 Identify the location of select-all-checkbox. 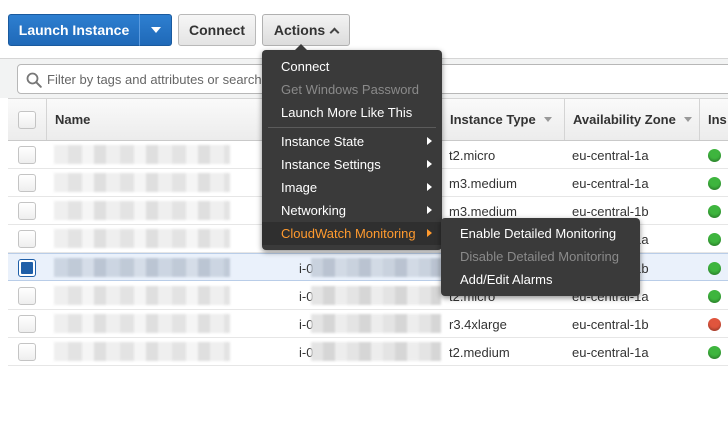
(27, 119).